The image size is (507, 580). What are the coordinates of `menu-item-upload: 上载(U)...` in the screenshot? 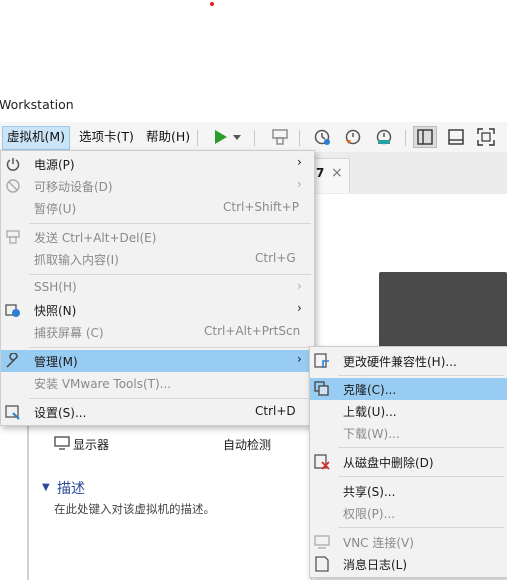 It's located at (408, 411).